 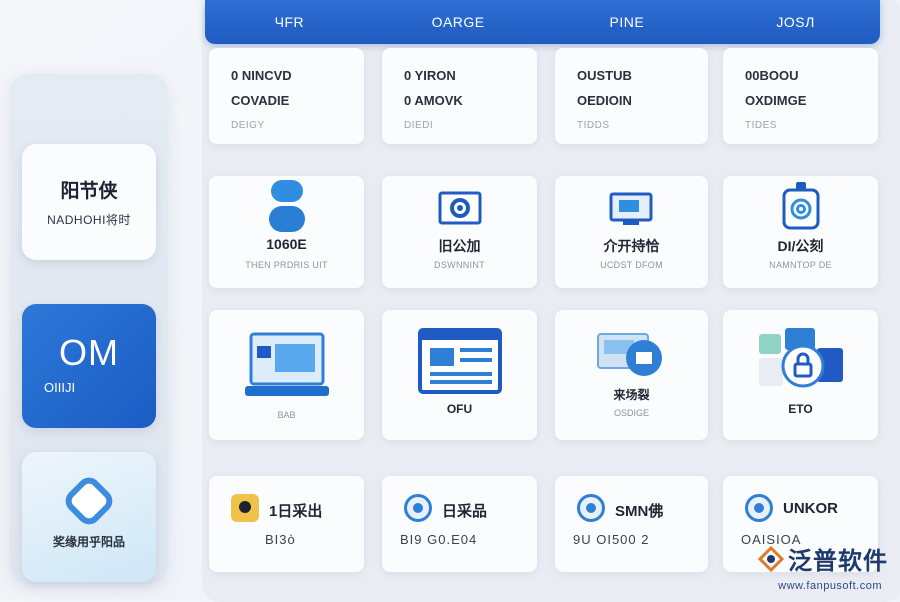 I want to click on info-card-caption: TIDES, so click(x=761, y=125).